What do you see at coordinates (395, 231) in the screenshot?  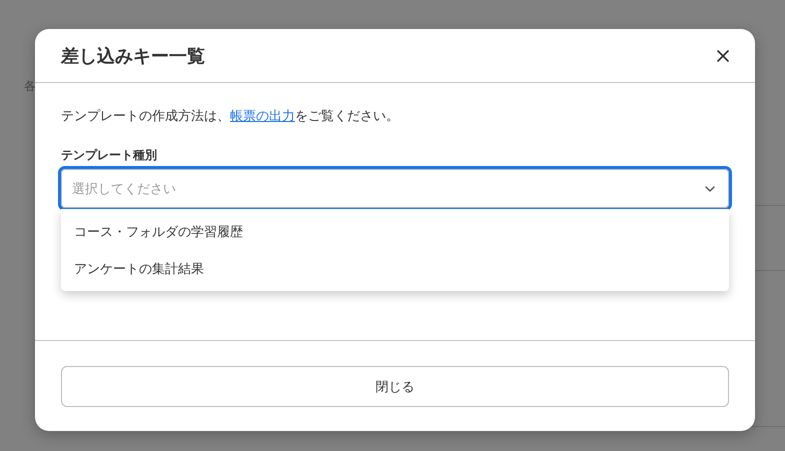 I see `dropdown-option: コース・フォルダの学習履歴` at bounding box center [395, 231].